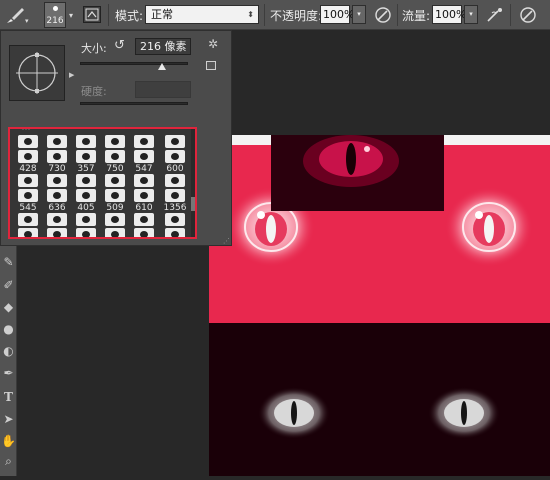 This screenshot has width=550, height=480. I want to click on brush-preset-size: 357, so click(86, 169).